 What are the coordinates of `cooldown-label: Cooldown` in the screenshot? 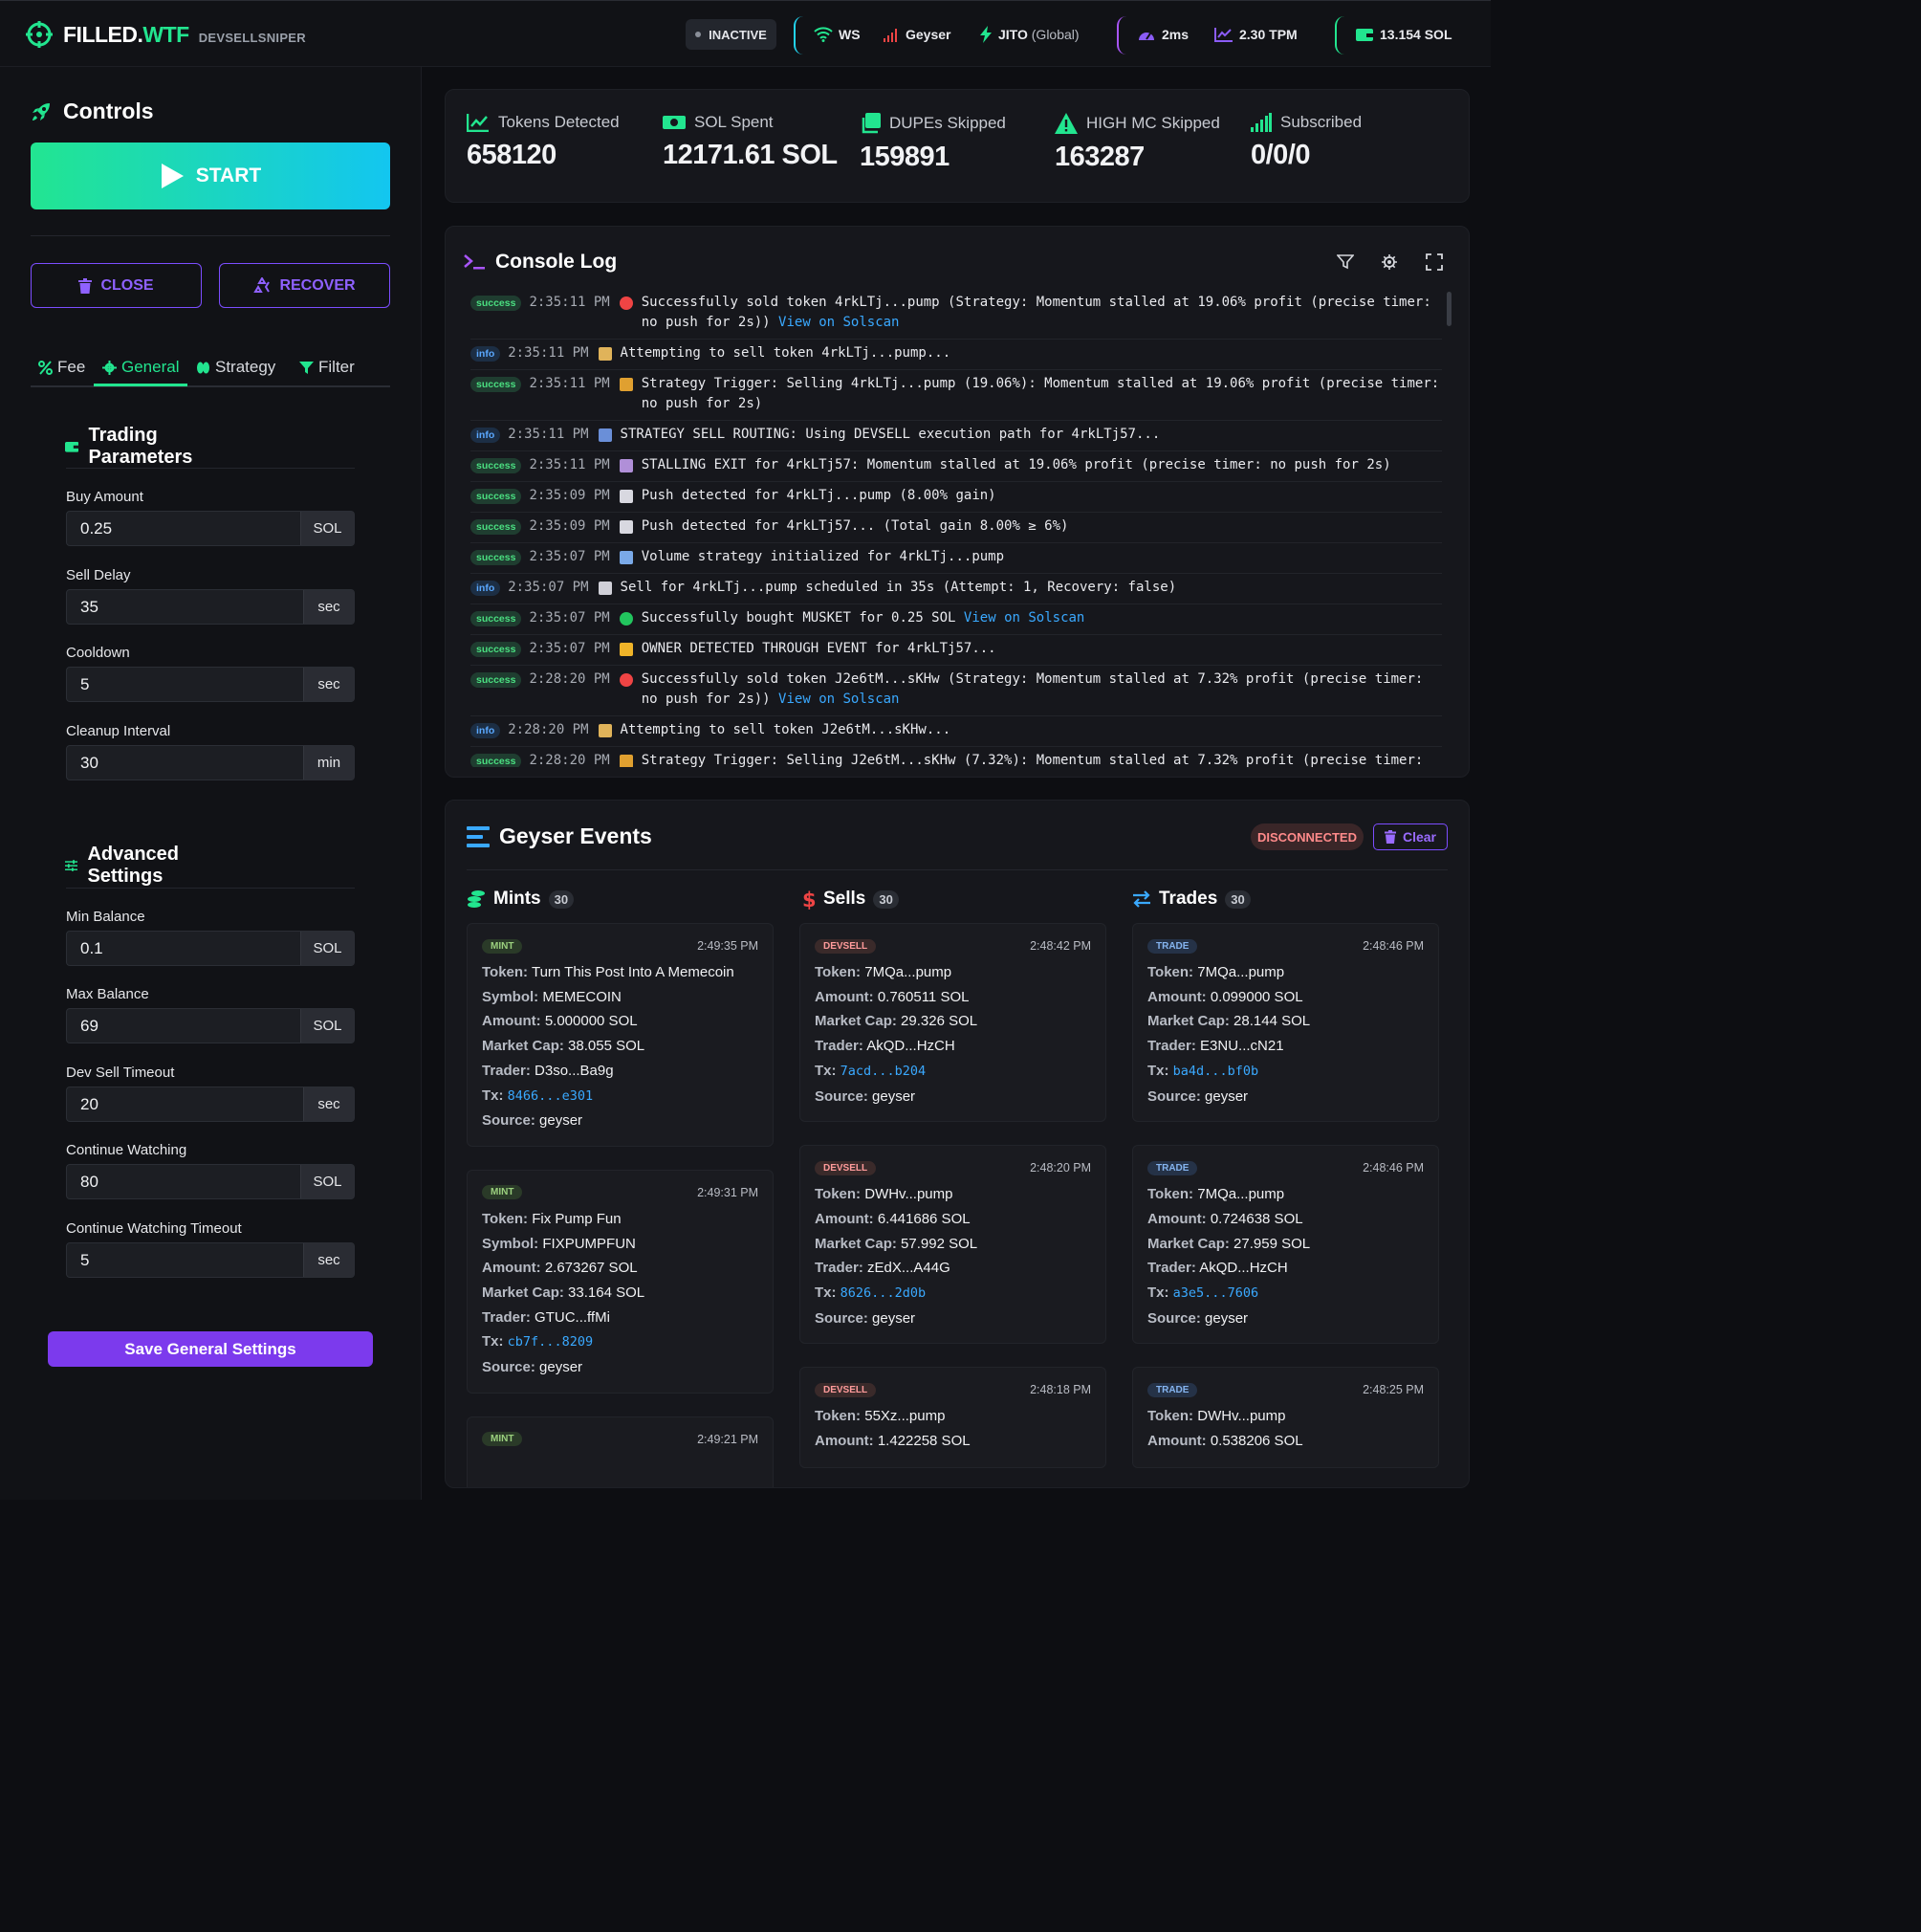 It's located at (98, 653).